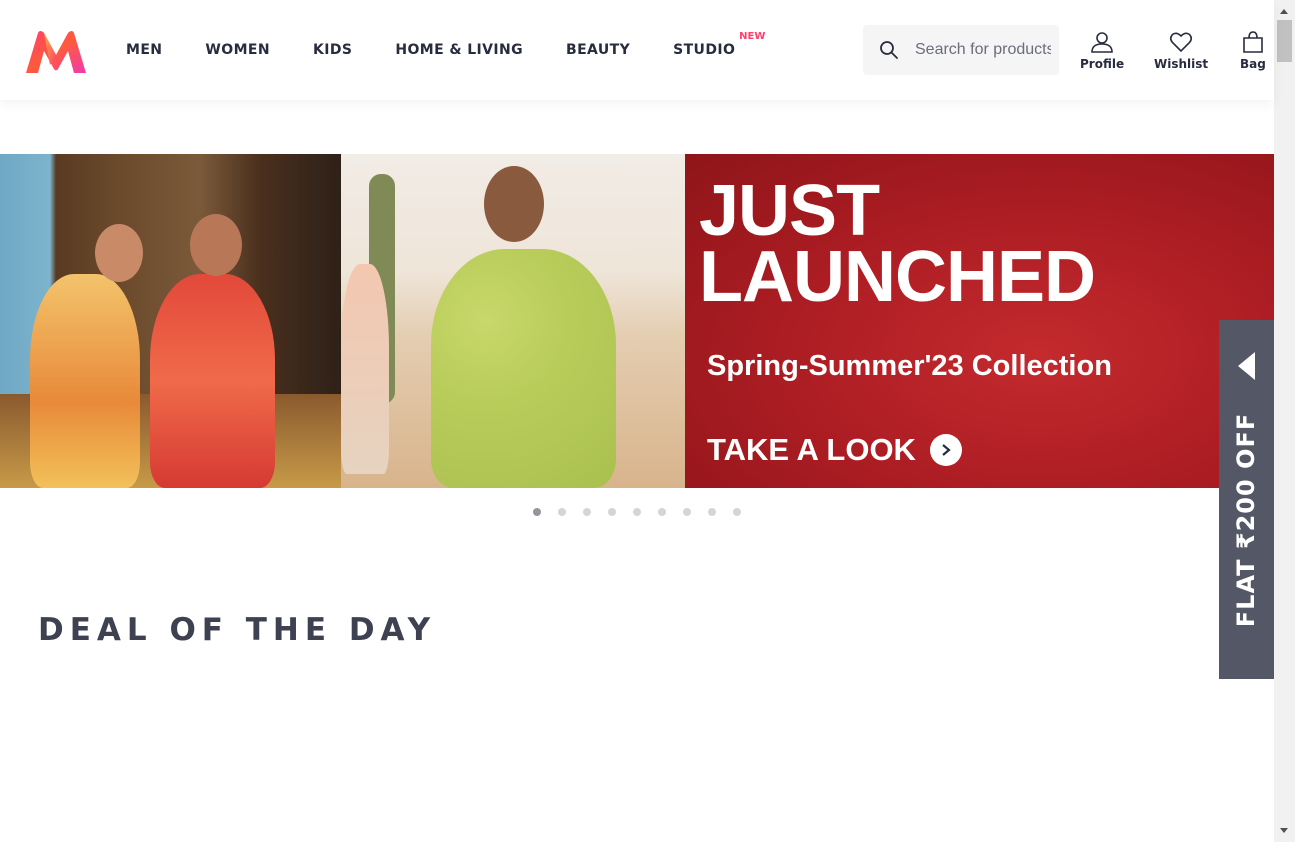 This screenshot has height=842, width=1295. What do you see at coordinates (1284, 830) in the screenshot?
I see `scroll-down-arrow-icon` at bounding box center [1284, 830].